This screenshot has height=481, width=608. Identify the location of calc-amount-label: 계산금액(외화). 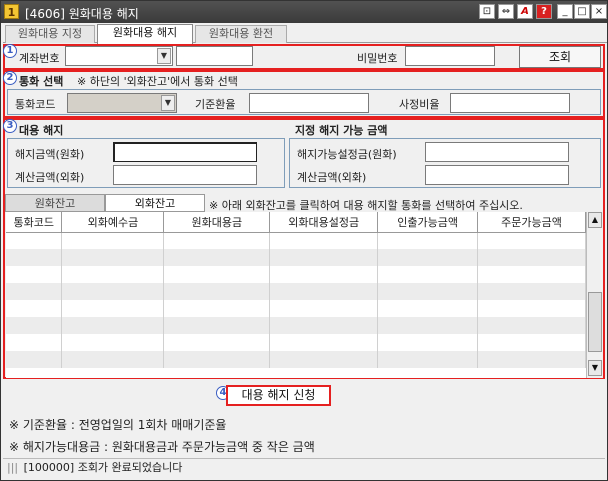
(50, 177).